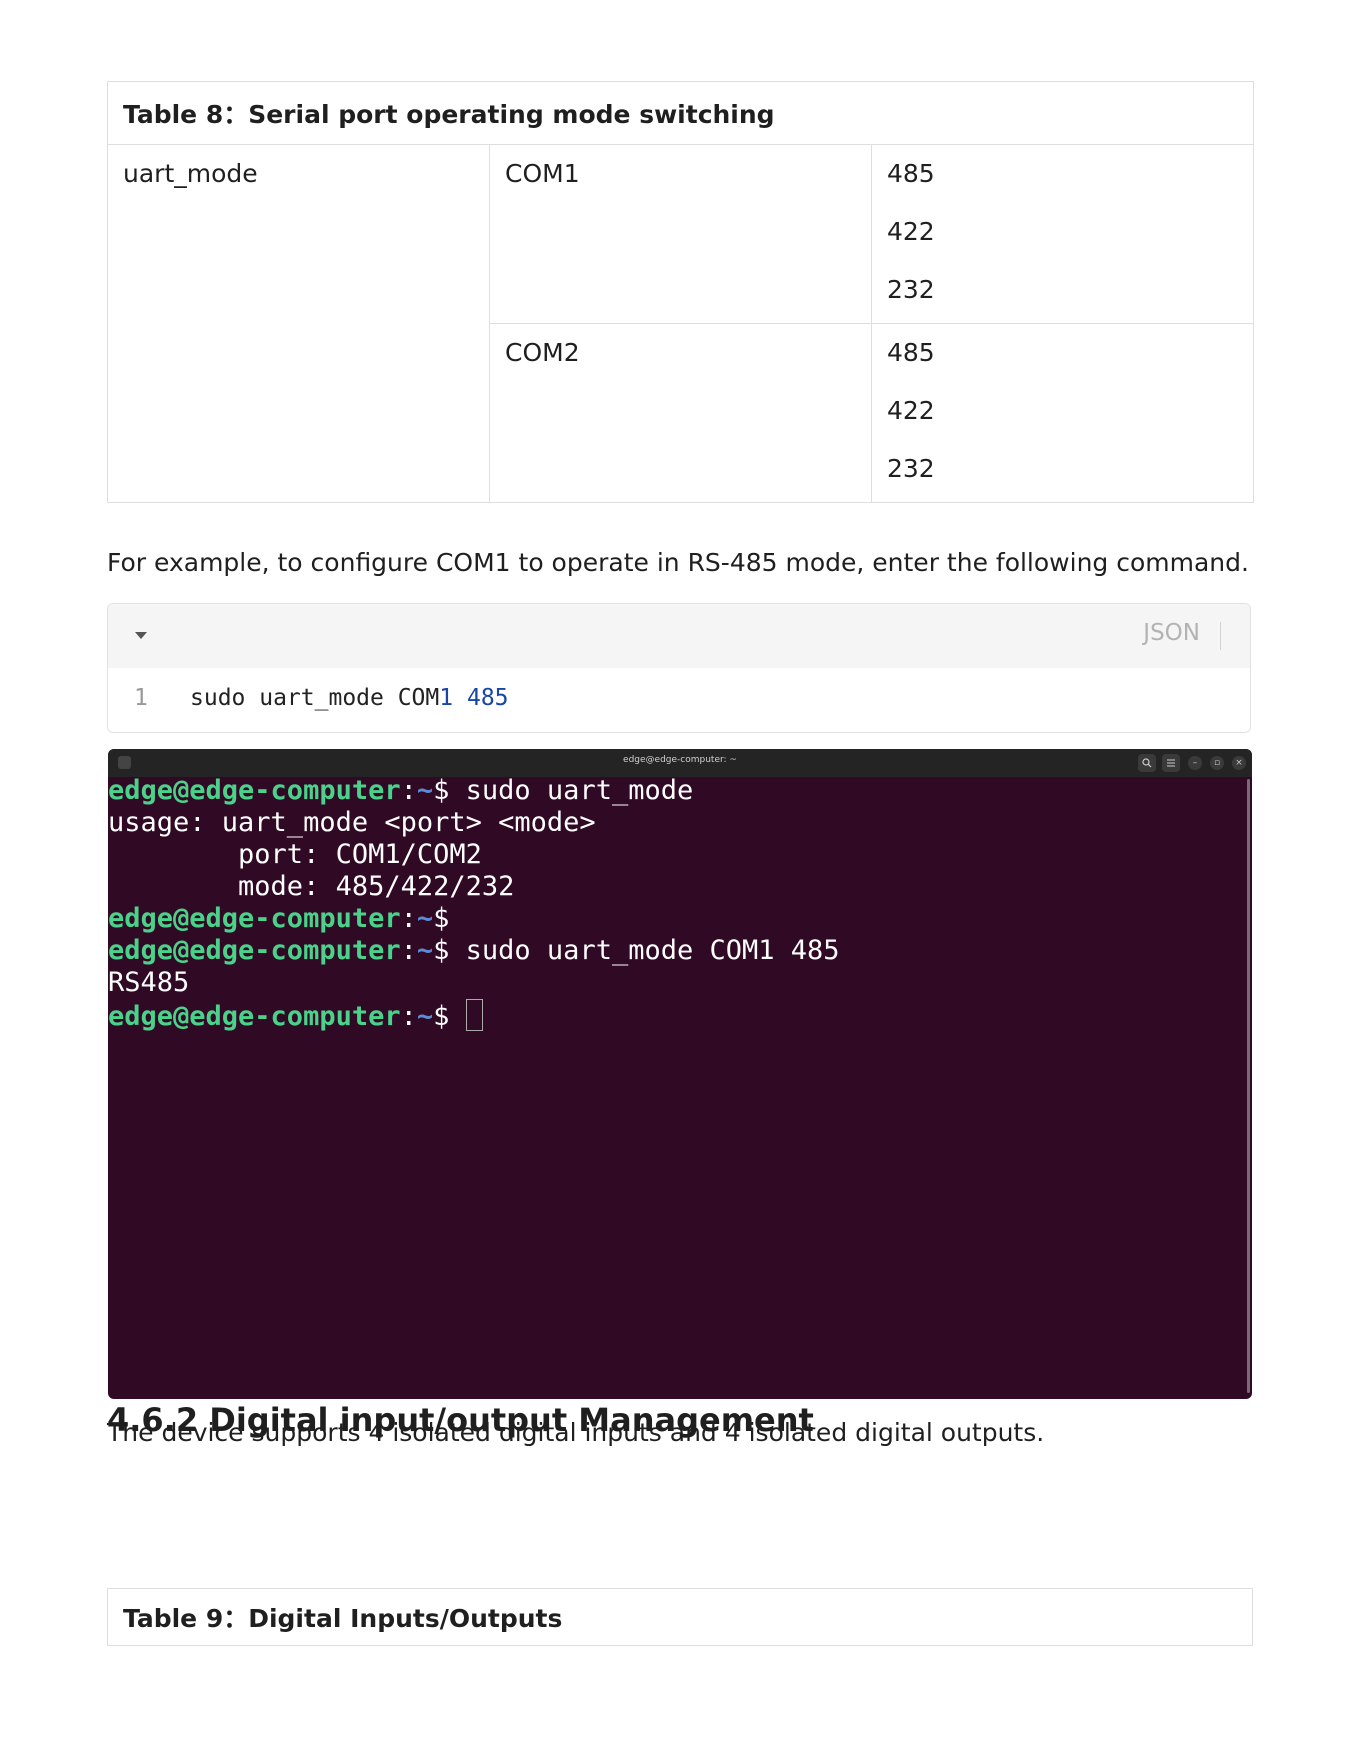 The height and width of the screenshot is (1761, 1361). I want to click on terminal-line: edge@edge-computer:~$ sudo uart_mode, so click(400, 790).